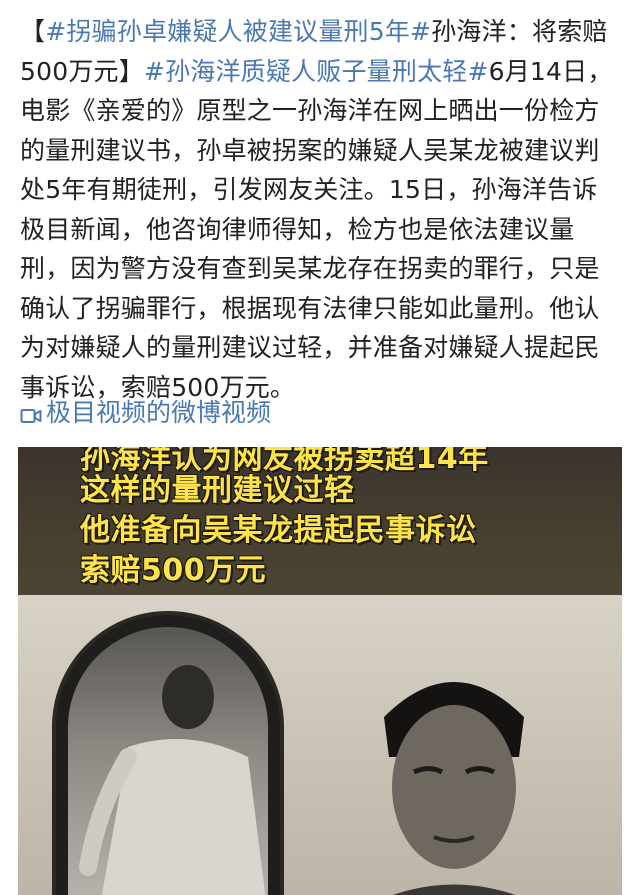 This screenshot has width=632, height=895. What do you see at coordinates (238, 31) in the screenshot?
I see `hashtag-link: #拐骗孙卓嫌疑人被建议量刑5年#` at bounding box center [238, 31].